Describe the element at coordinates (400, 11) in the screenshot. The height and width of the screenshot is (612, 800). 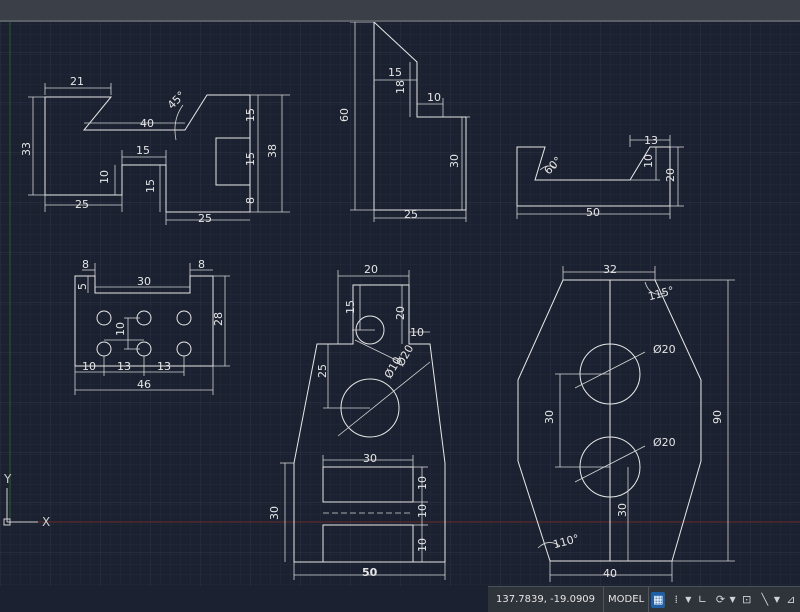
I see `title-bar` at that location.